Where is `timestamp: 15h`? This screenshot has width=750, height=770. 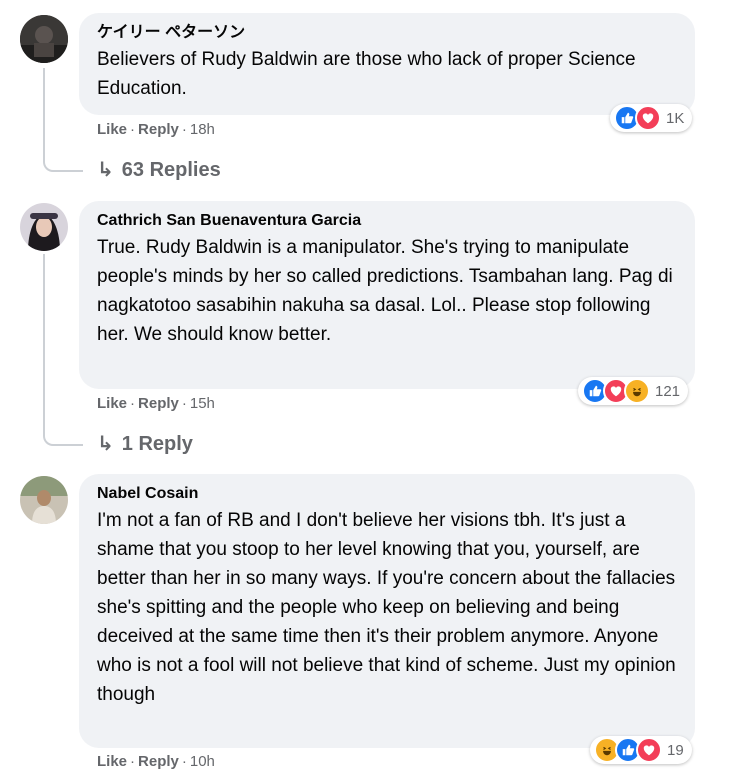
timestamp: 15h is located at coordinates (202, 403).